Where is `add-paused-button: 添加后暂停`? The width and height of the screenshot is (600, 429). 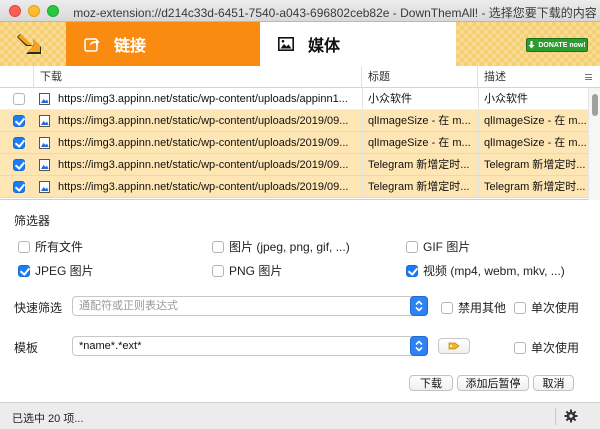 add-paused-button: 添加后暂停 is located at coordinates (493, 383).